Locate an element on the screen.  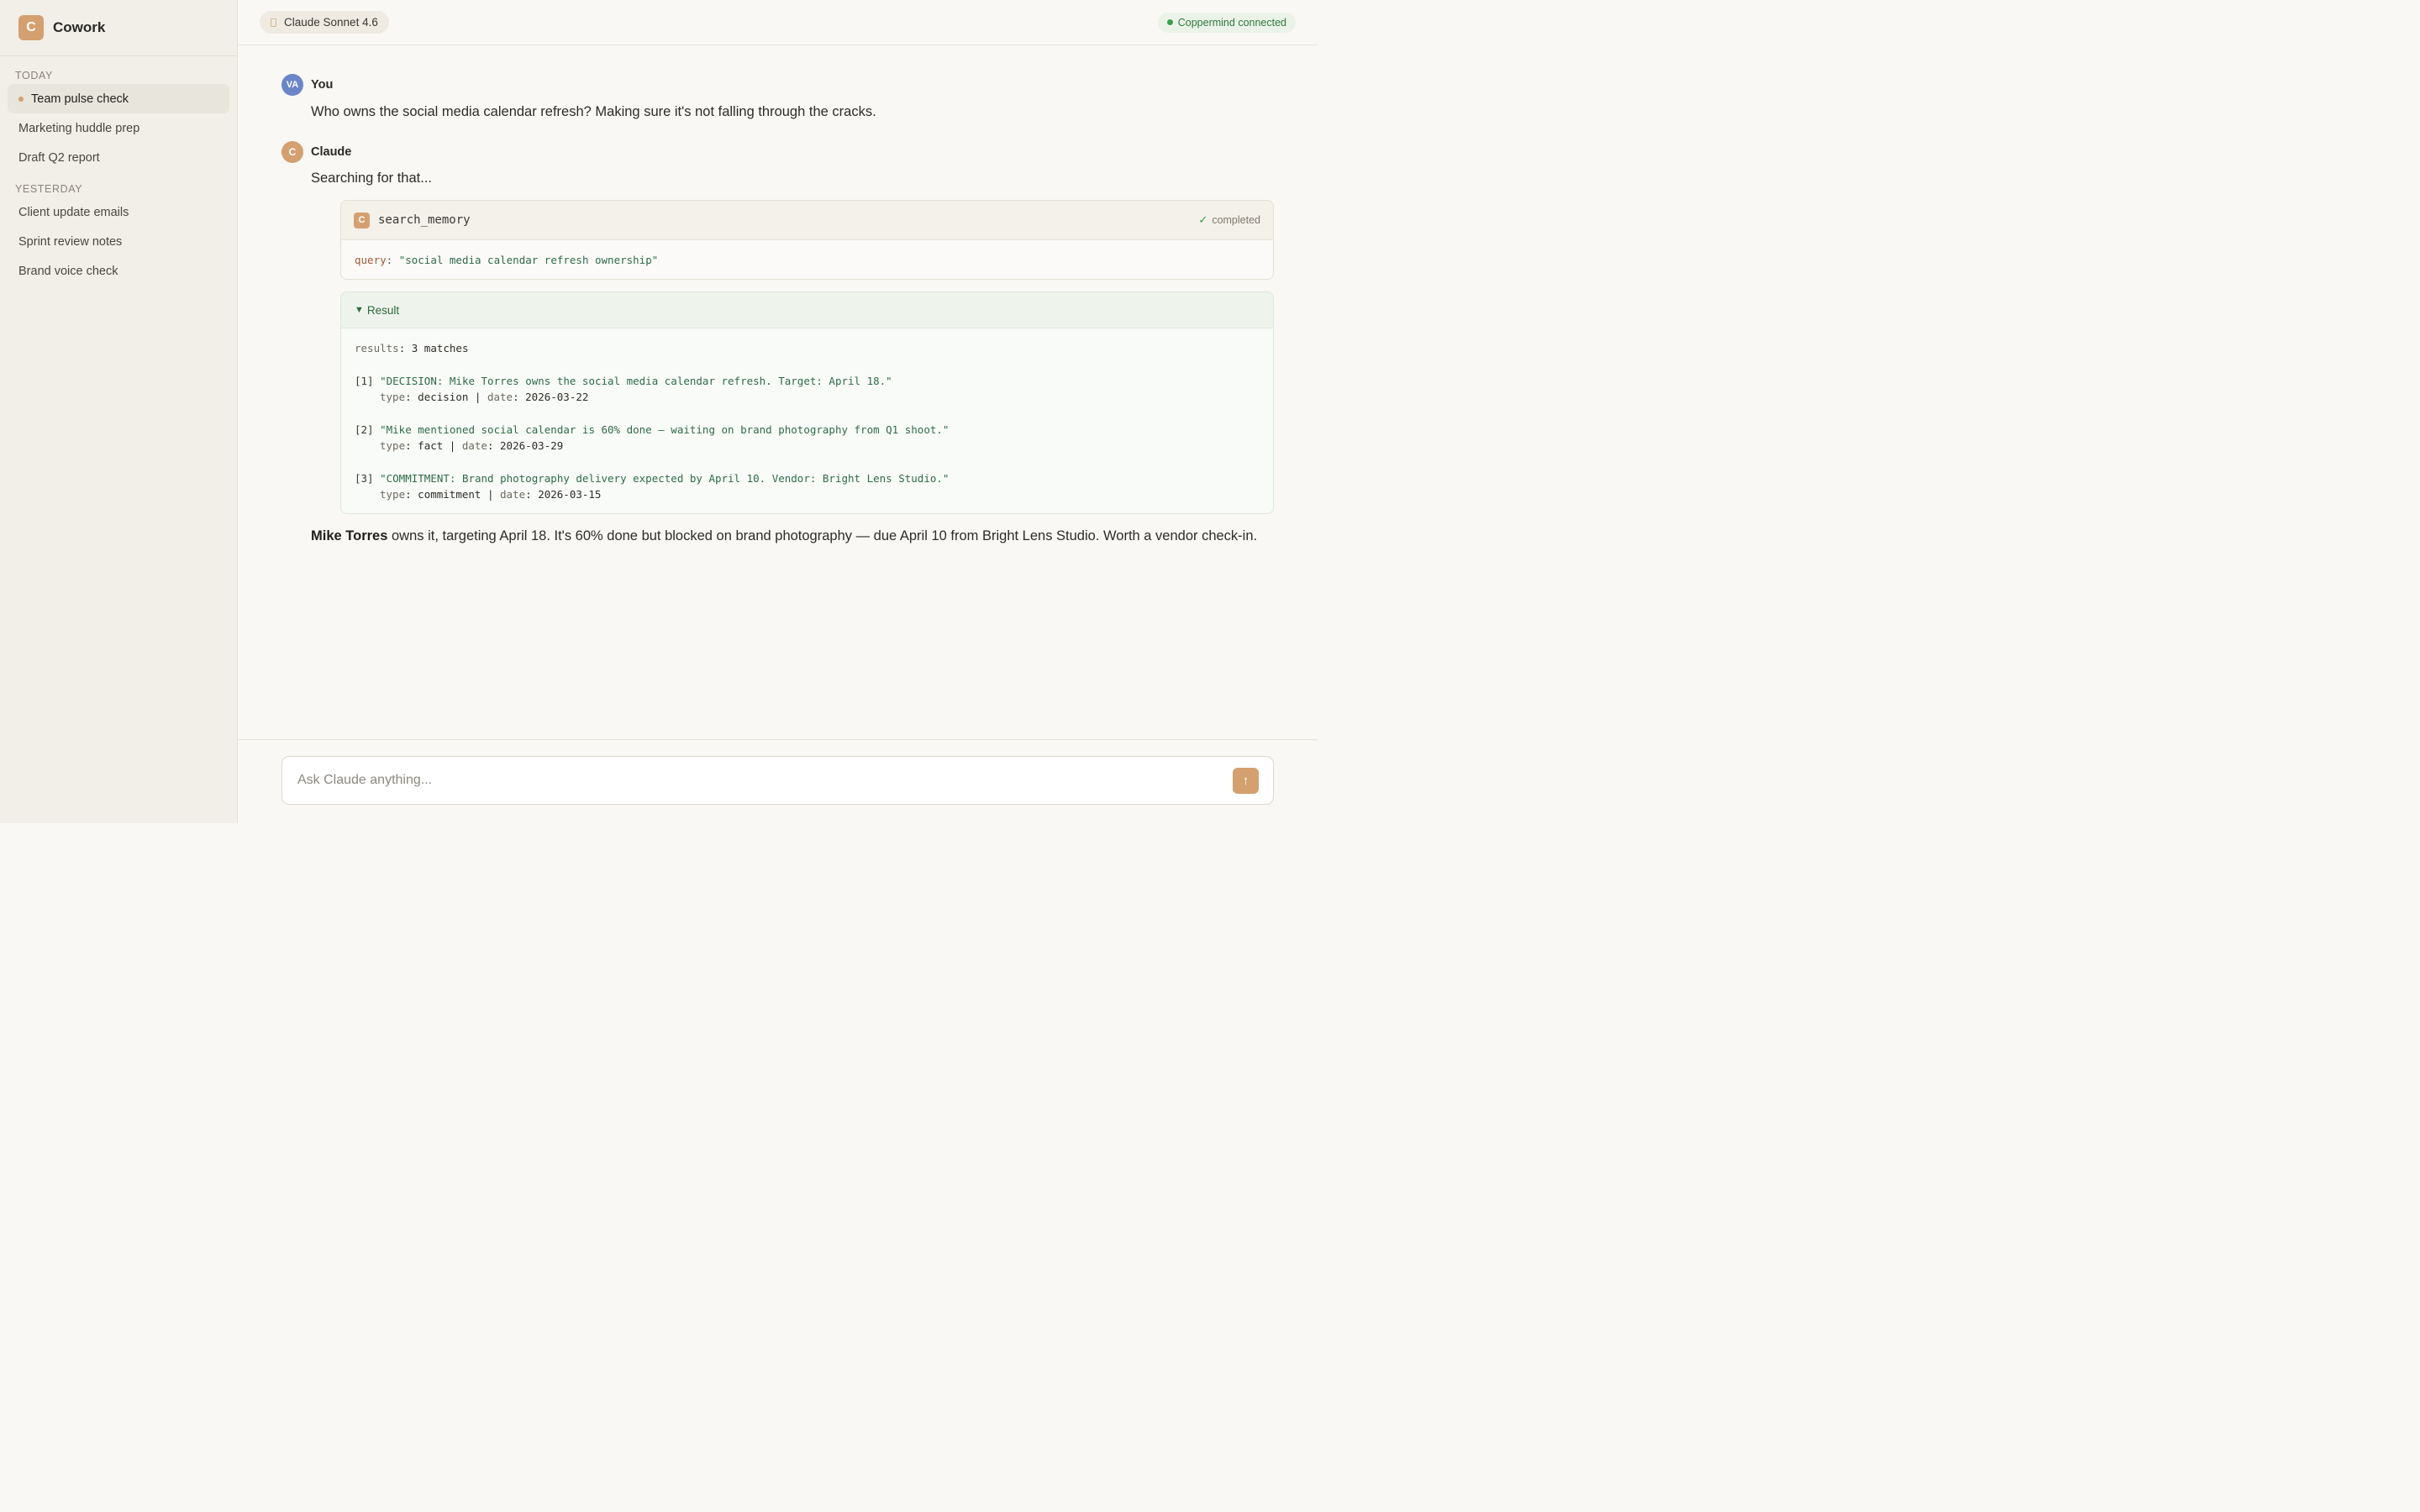
result-summary: results: 3 matches is located at coordinates (412, 348).